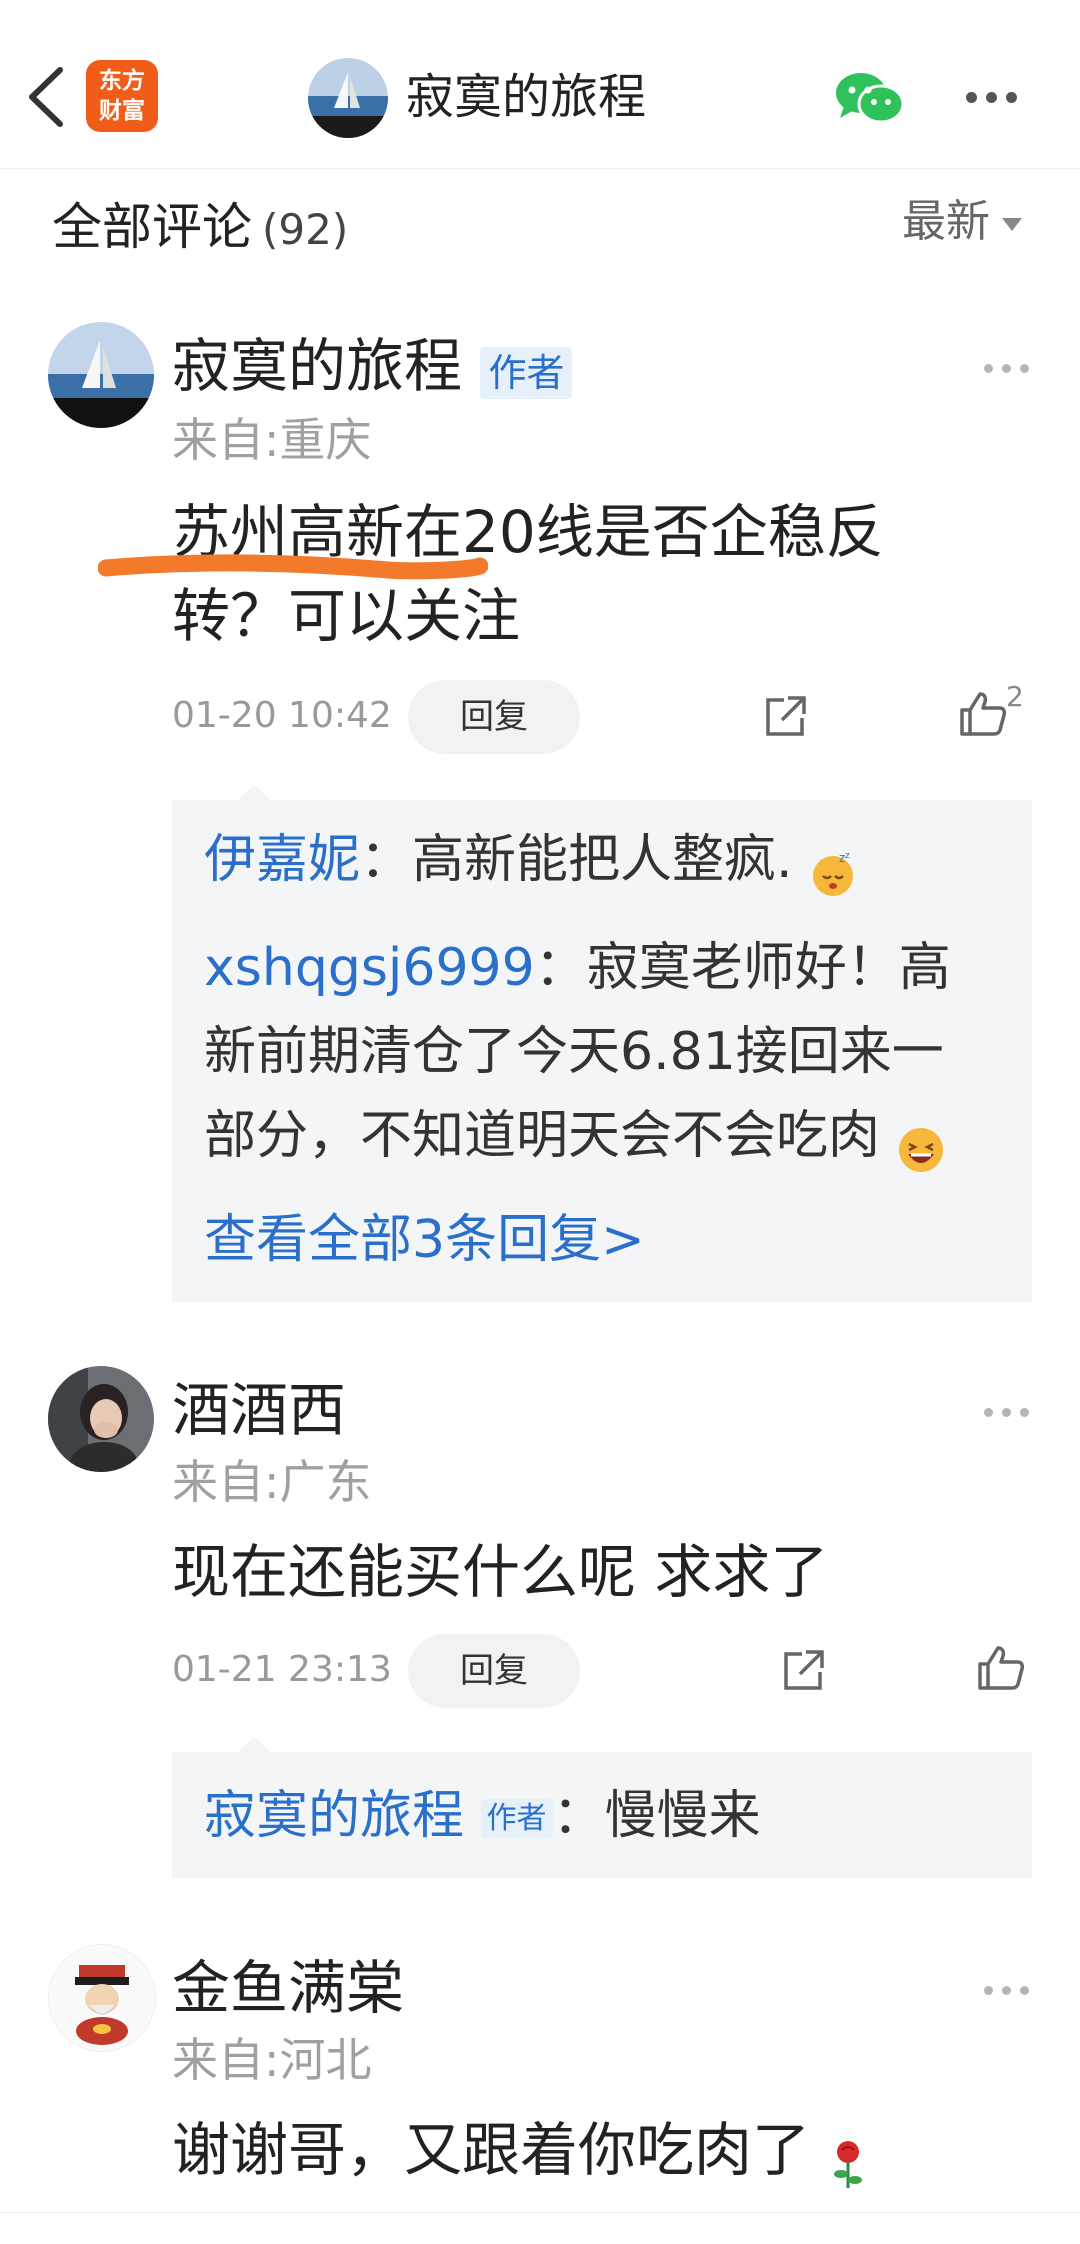  Describe the element at coordinates (526, 97) in the screenshot. I see `page-title: 寂寞的旅程` at that location.